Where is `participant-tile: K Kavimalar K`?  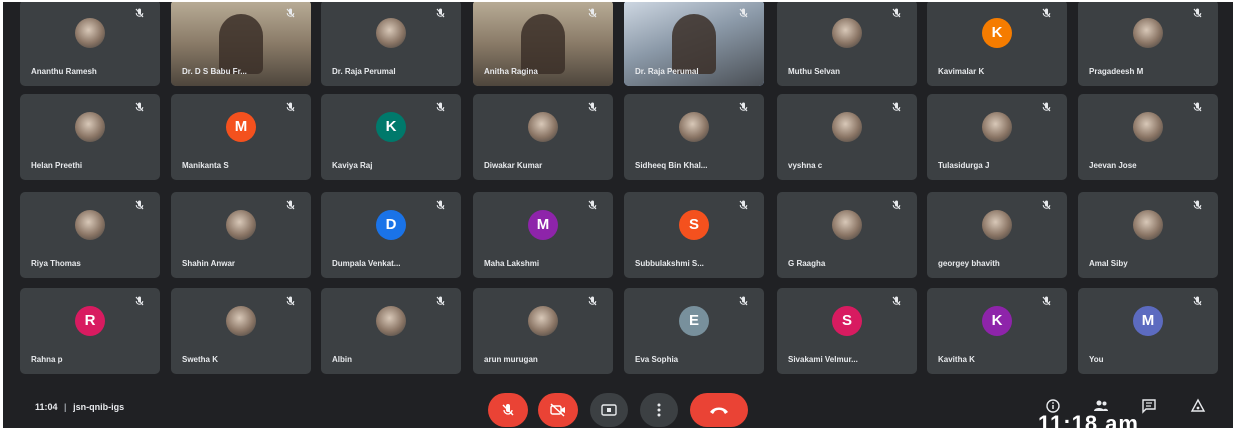 participant-tile: K Kavimalar K is located at coordinates (997, 44).